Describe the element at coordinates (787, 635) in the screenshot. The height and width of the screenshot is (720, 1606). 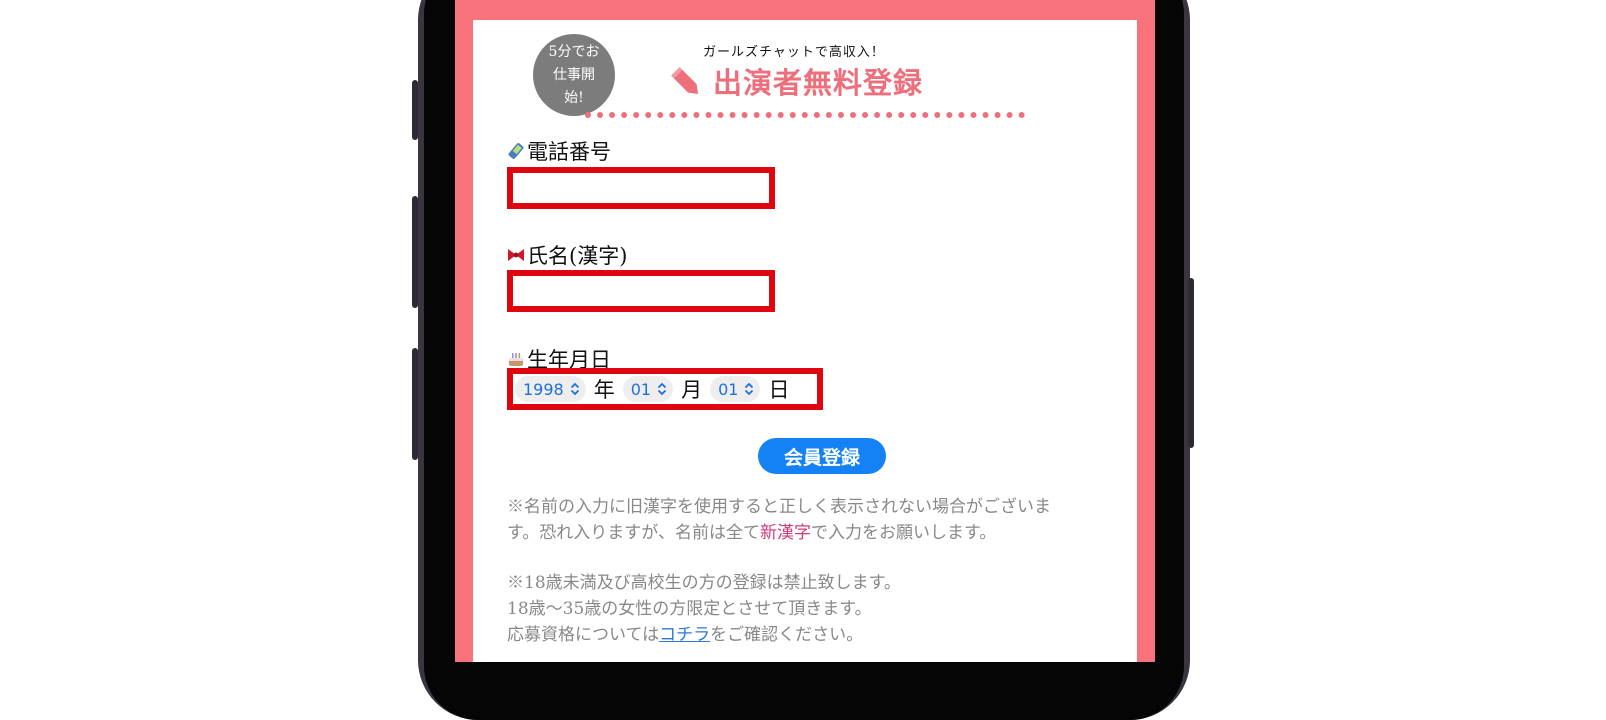
I see `age-notice-line-3-post: をご確認ください。` at that location.